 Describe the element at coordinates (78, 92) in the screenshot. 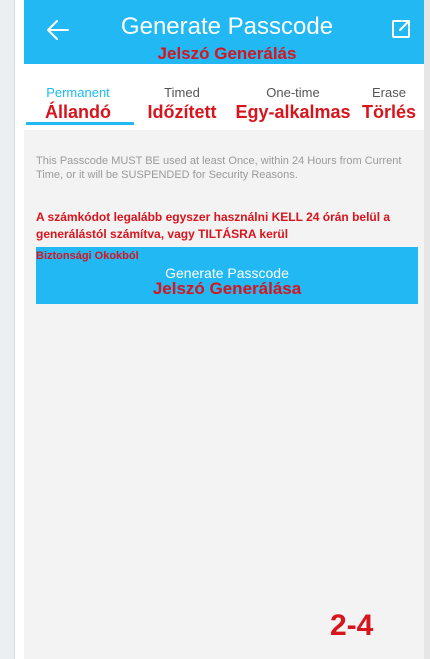

I see `tab-permanent-label: Permanent` at that location.